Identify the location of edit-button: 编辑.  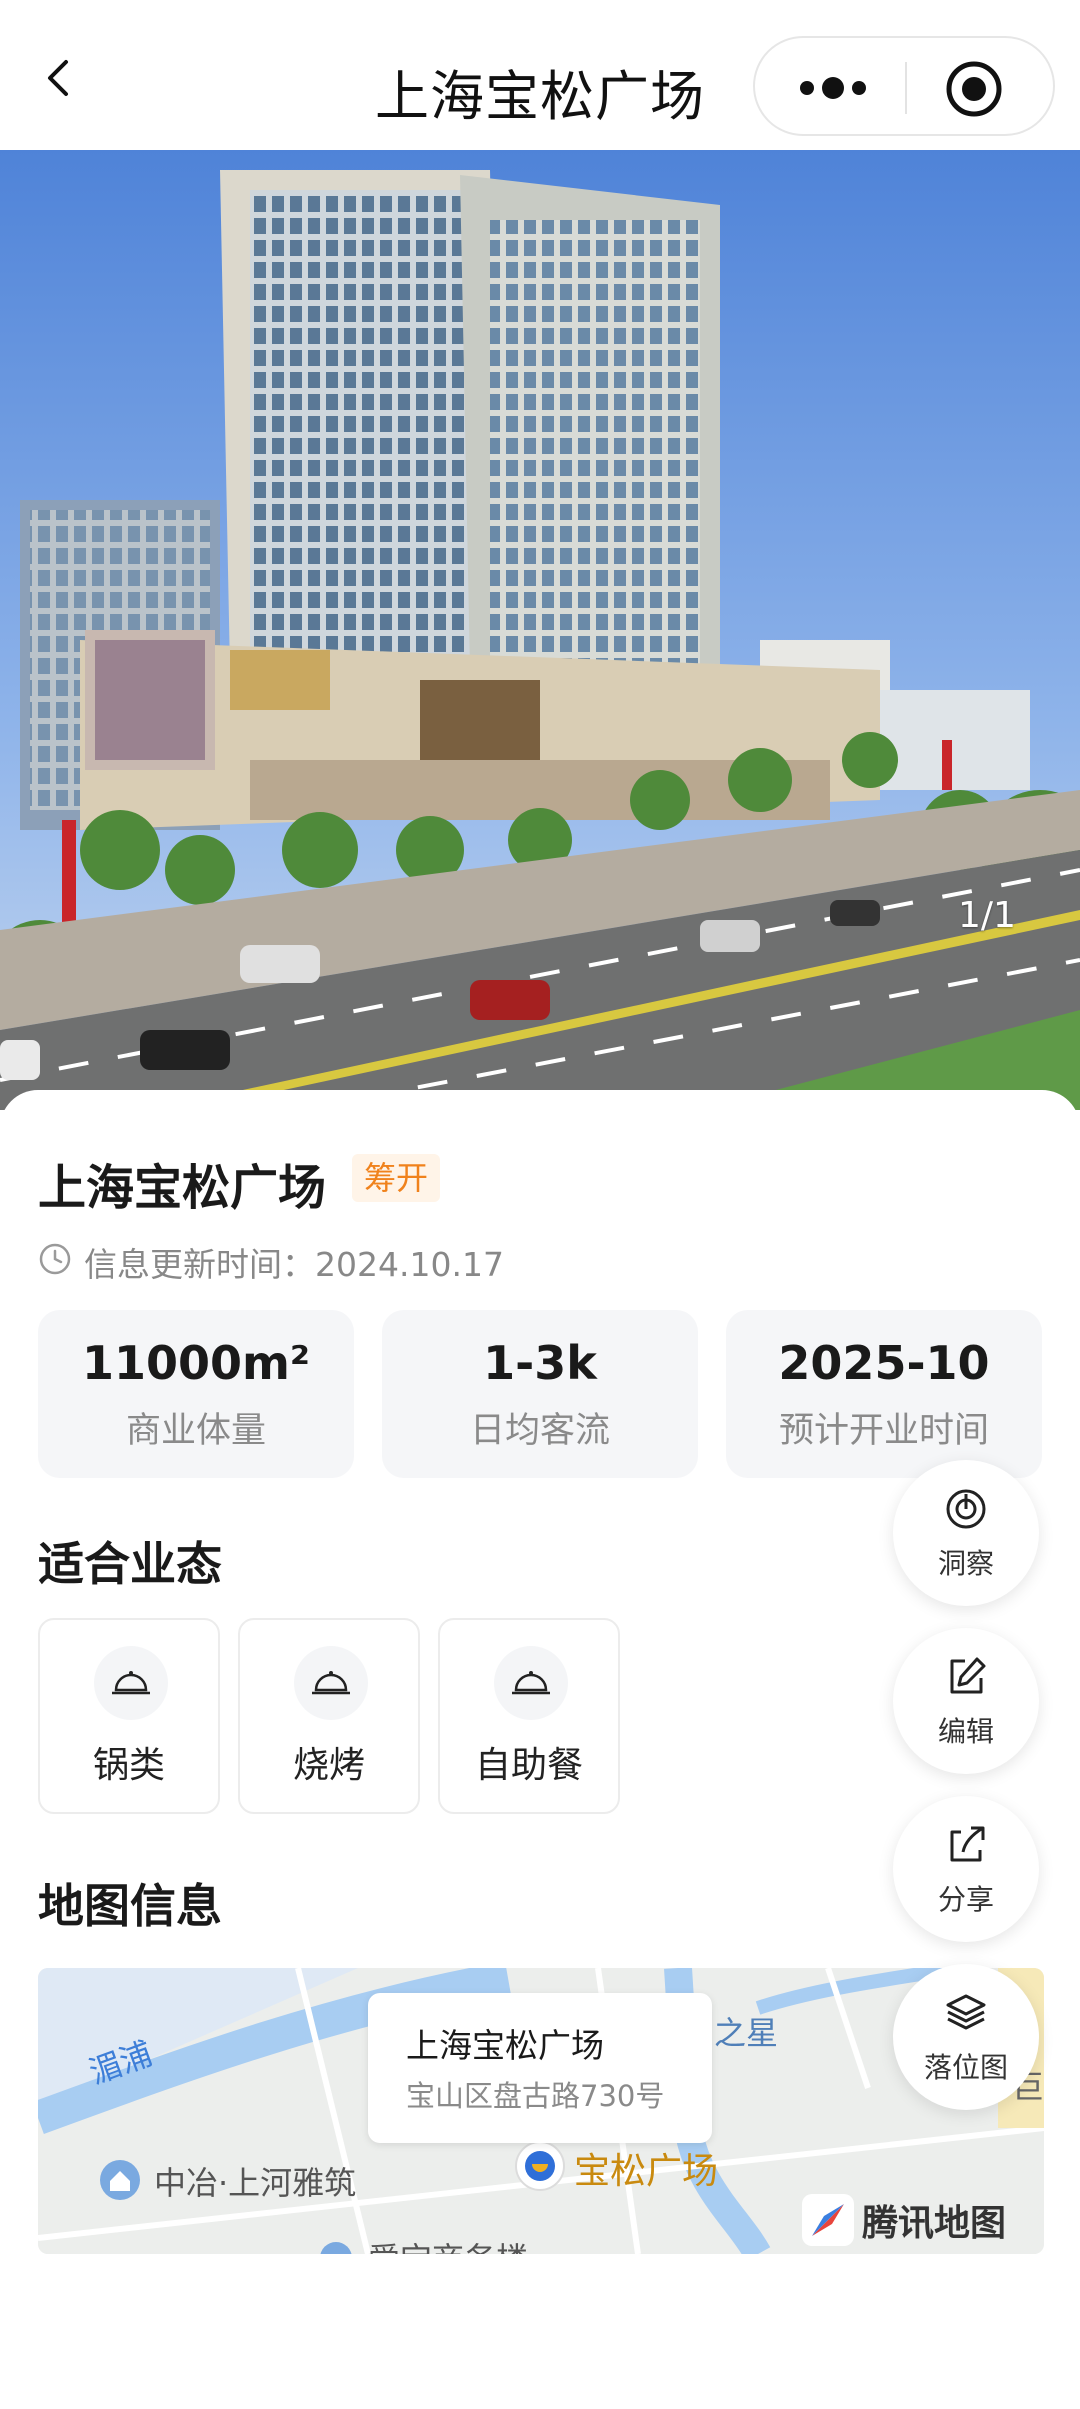
(966, 1701).